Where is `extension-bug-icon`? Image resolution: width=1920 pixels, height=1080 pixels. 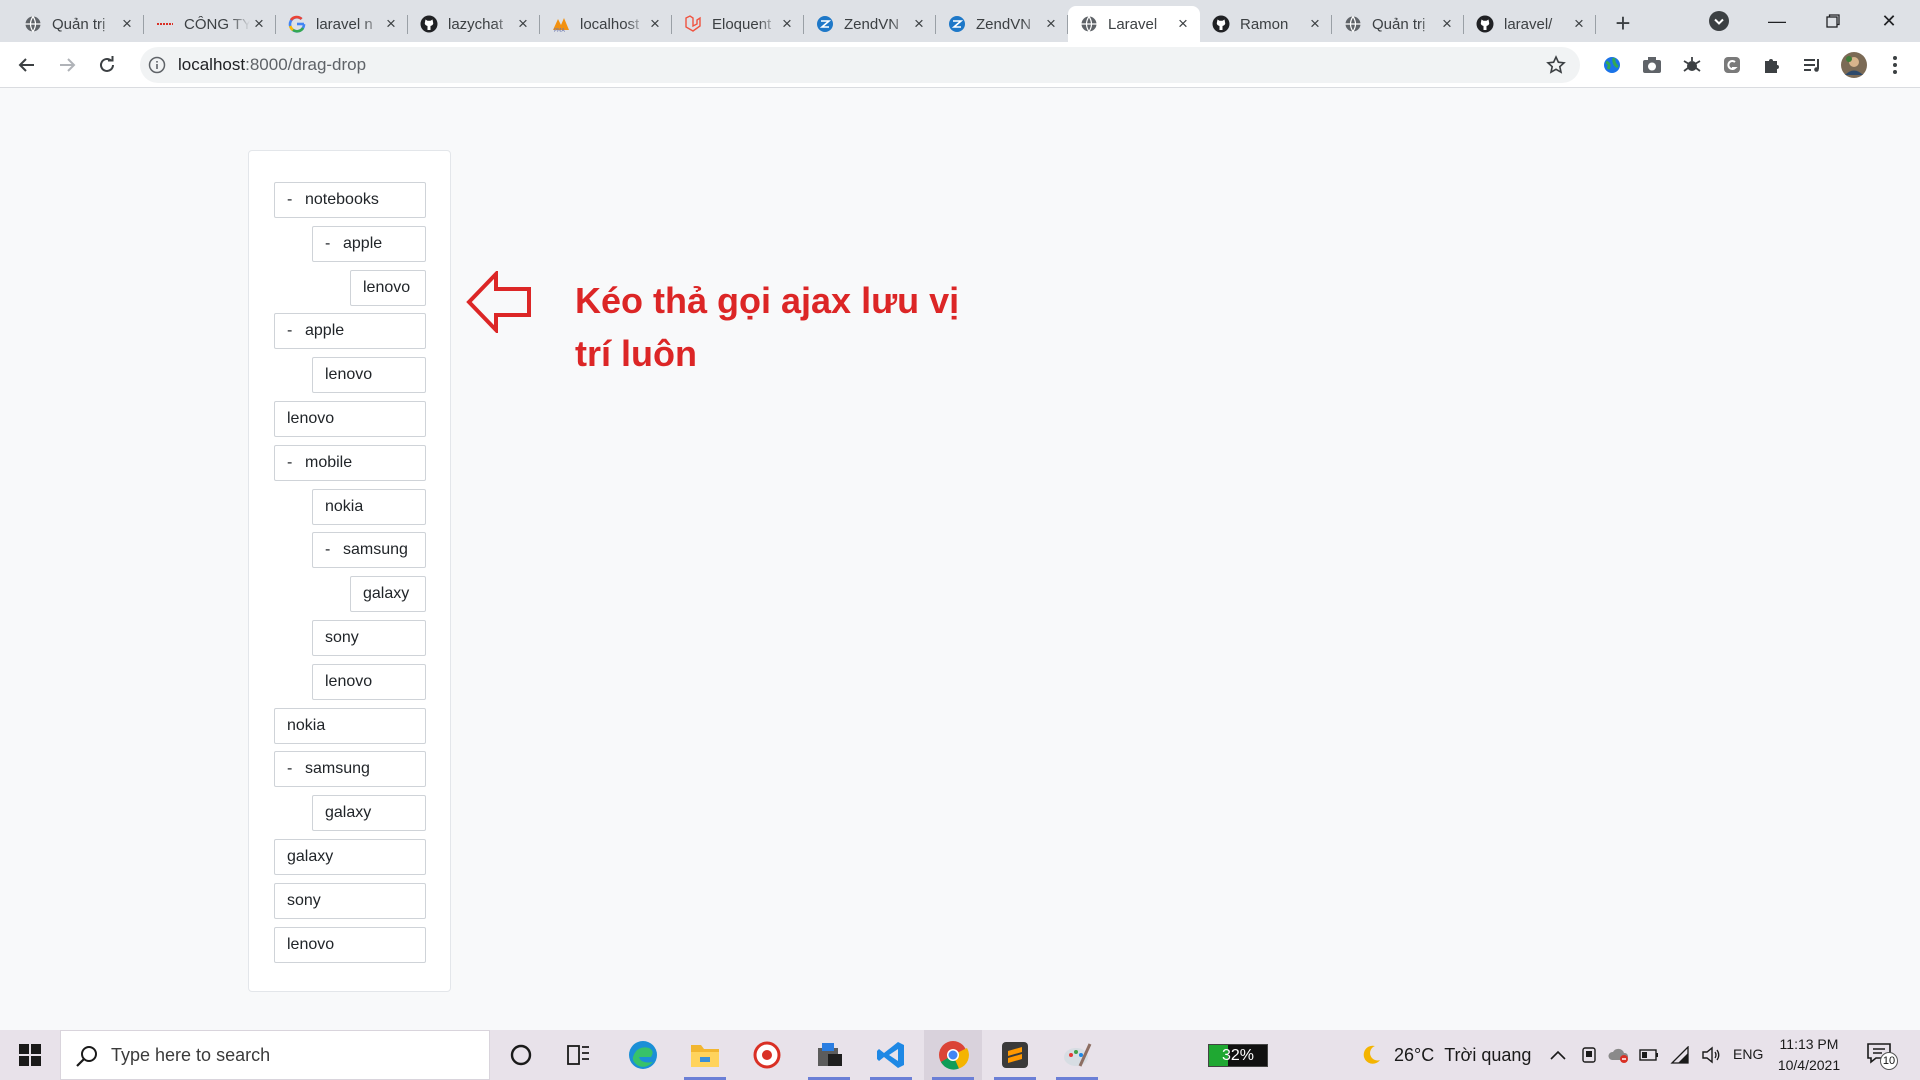
extension-bug-icon is located at coordinates (1692, 65).